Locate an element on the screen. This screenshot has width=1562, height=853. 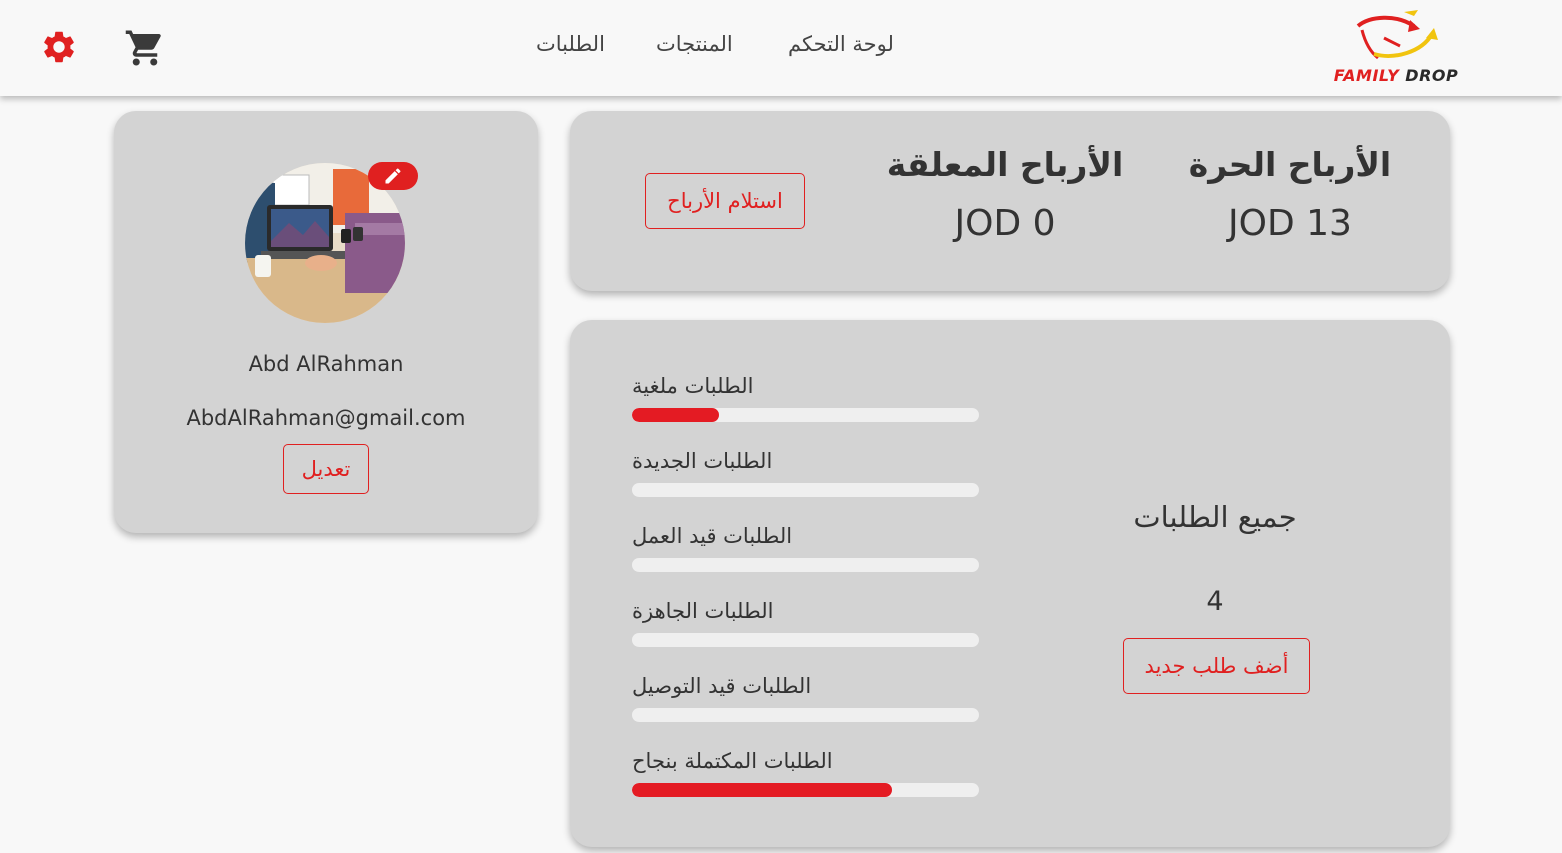
pencil-icon is located at coordinates (393, 176).